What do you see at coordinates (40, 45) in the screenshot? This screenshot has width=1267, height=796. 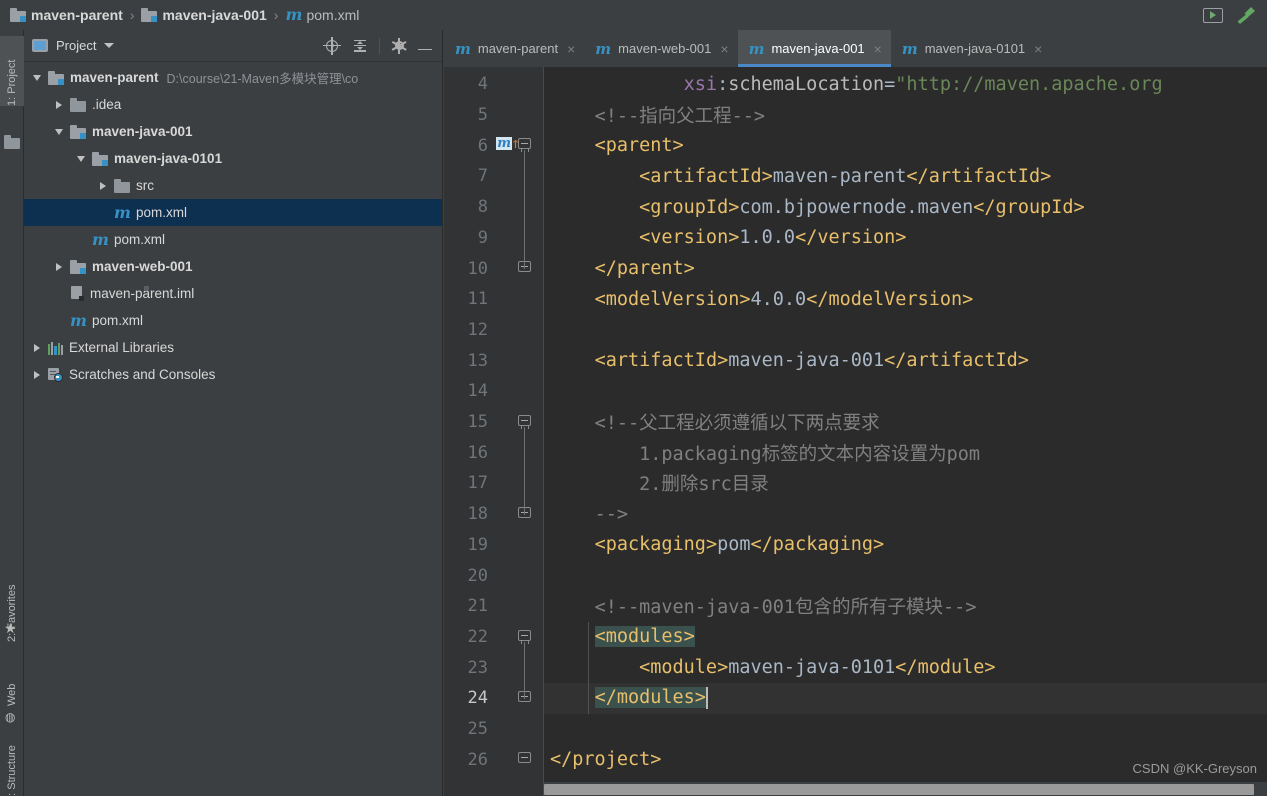 I see `project-view-icon` at bounding box center [40, 45].